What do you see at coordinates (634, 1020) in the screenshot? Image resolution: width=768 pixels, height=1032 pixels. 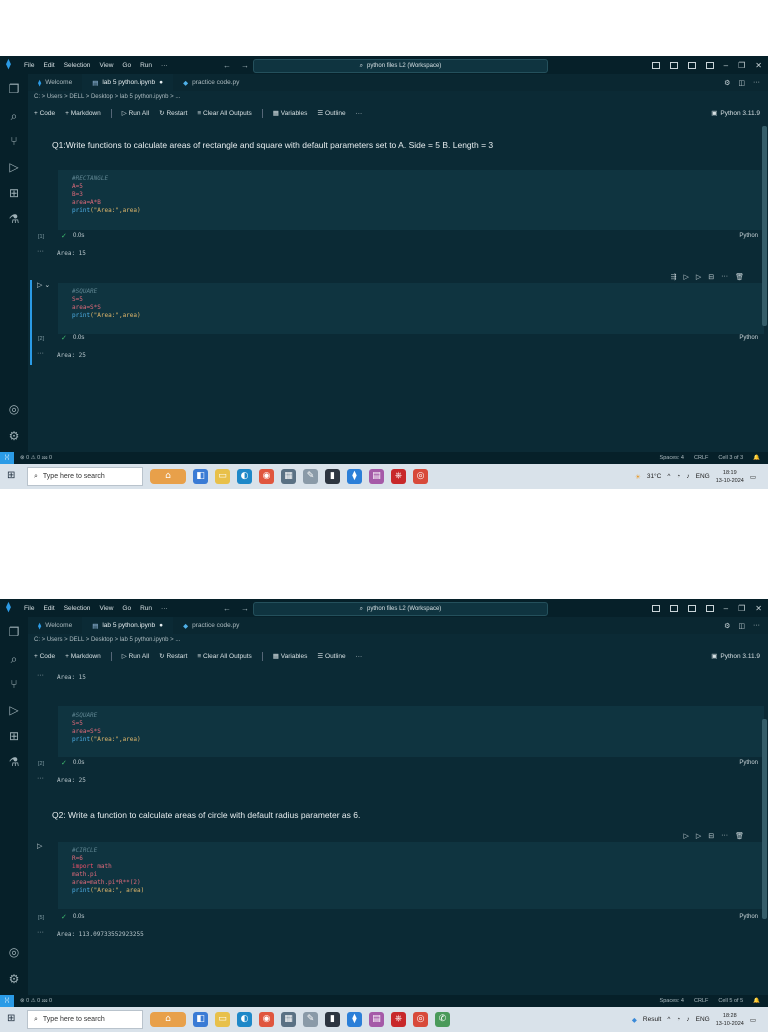 I see `result-app-icon: ◆` at bounding box center [634, 1020].